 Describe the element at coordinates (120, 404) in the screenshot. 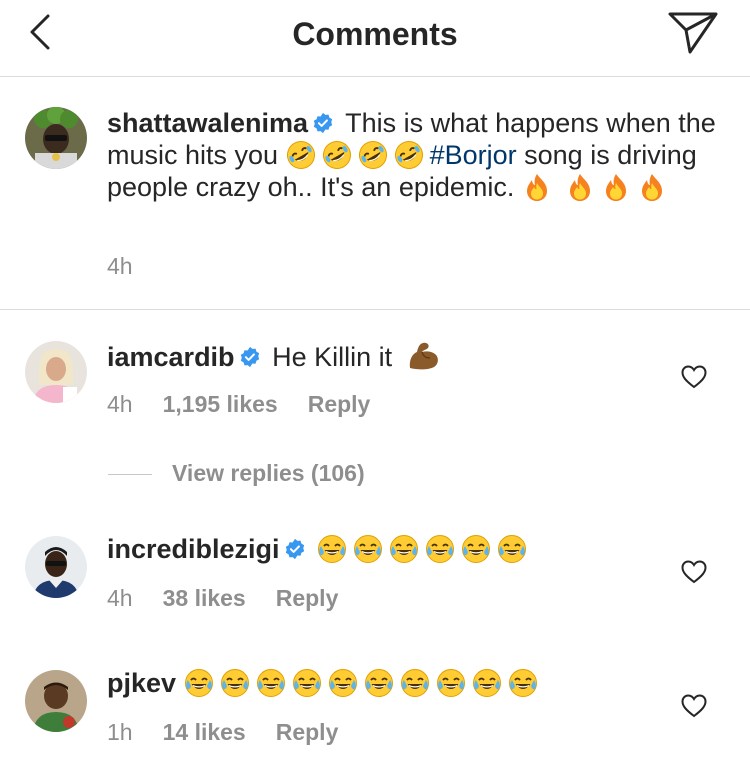

I see `comment-1-time: 4h` at that location.